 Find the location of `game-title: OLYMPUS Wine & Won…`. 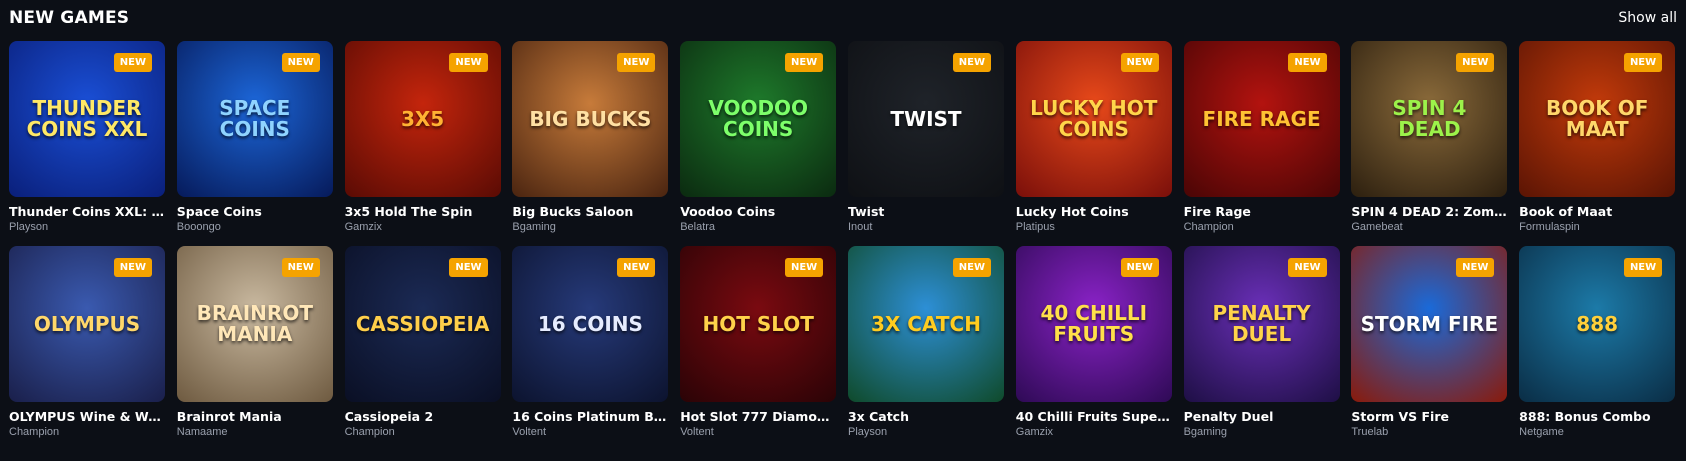

game-title: OLYMPUS Wine & Won… is located at coordinates (87, 416).